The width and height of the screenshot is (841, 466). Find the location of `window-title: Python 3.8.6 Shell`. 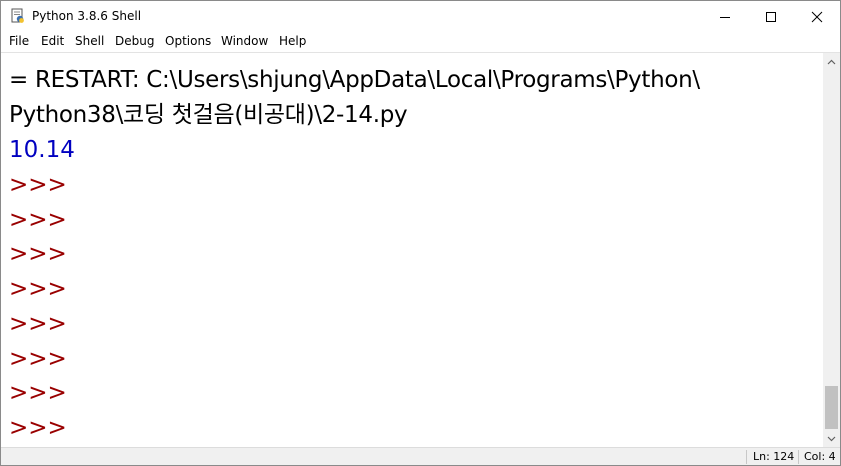

window-title: Python 3.8.6 Shell is located at coordinates (87, 16).